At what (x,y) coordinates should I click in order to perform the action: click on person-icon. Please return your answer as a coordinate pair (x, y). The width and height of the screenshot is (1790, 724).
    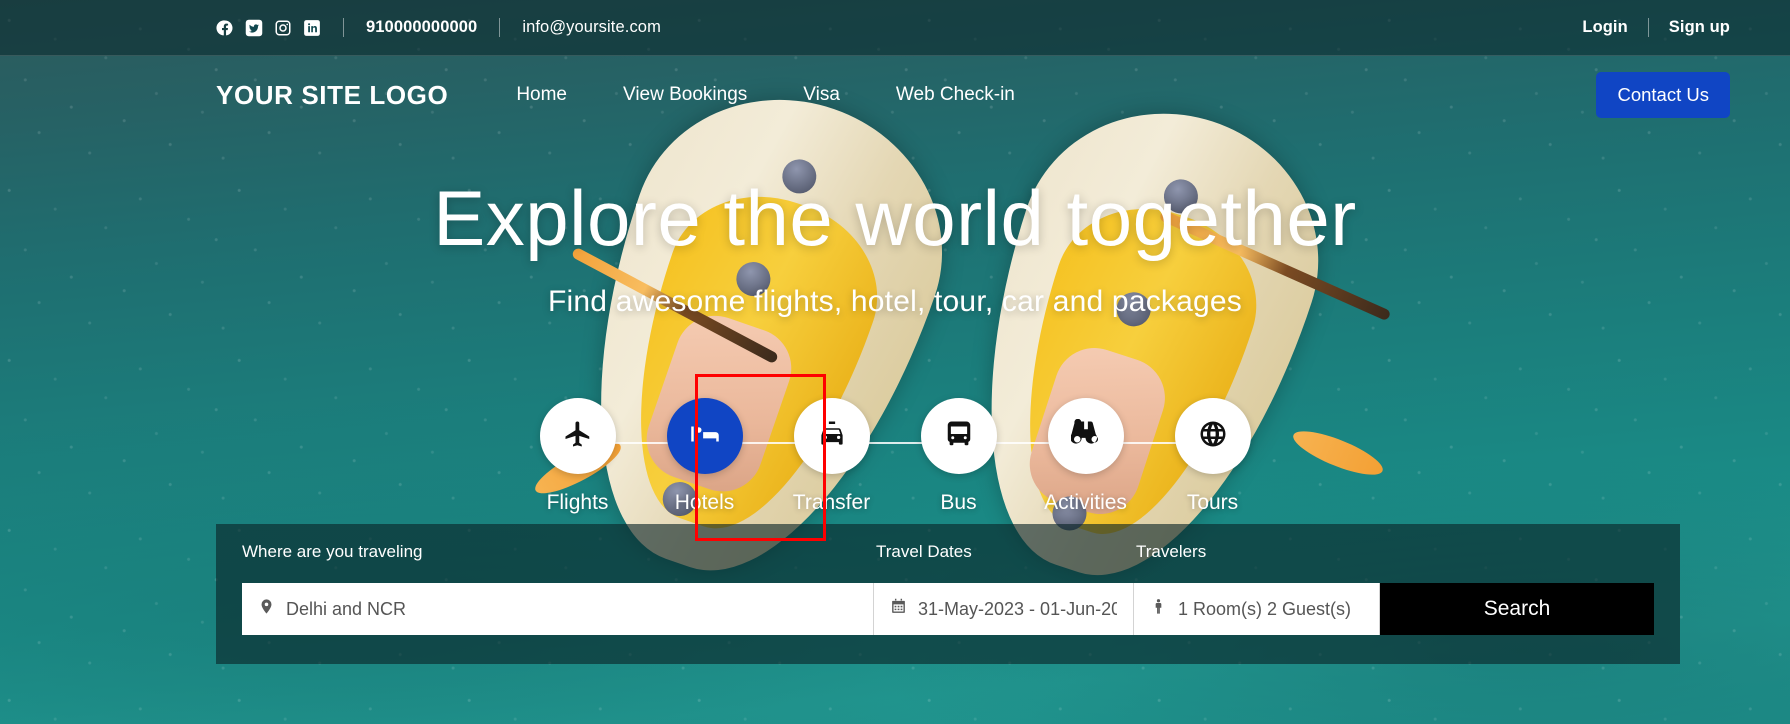
    Looking at the image, I should click on (1158, 609).